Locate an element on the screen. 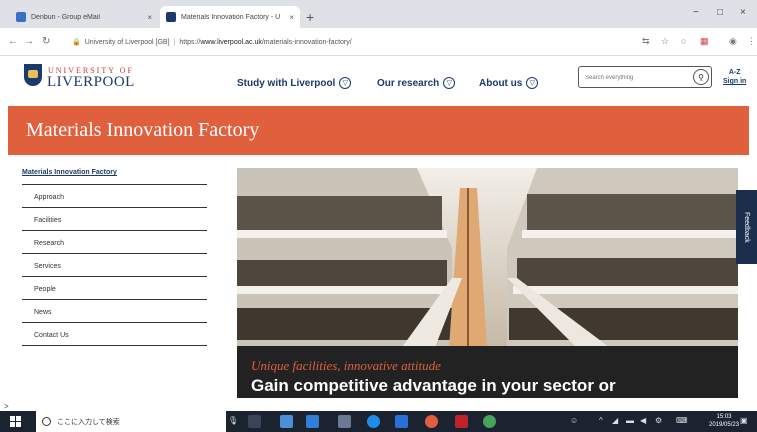  sidebar-item-people: People is located at coordinates (114, 288).